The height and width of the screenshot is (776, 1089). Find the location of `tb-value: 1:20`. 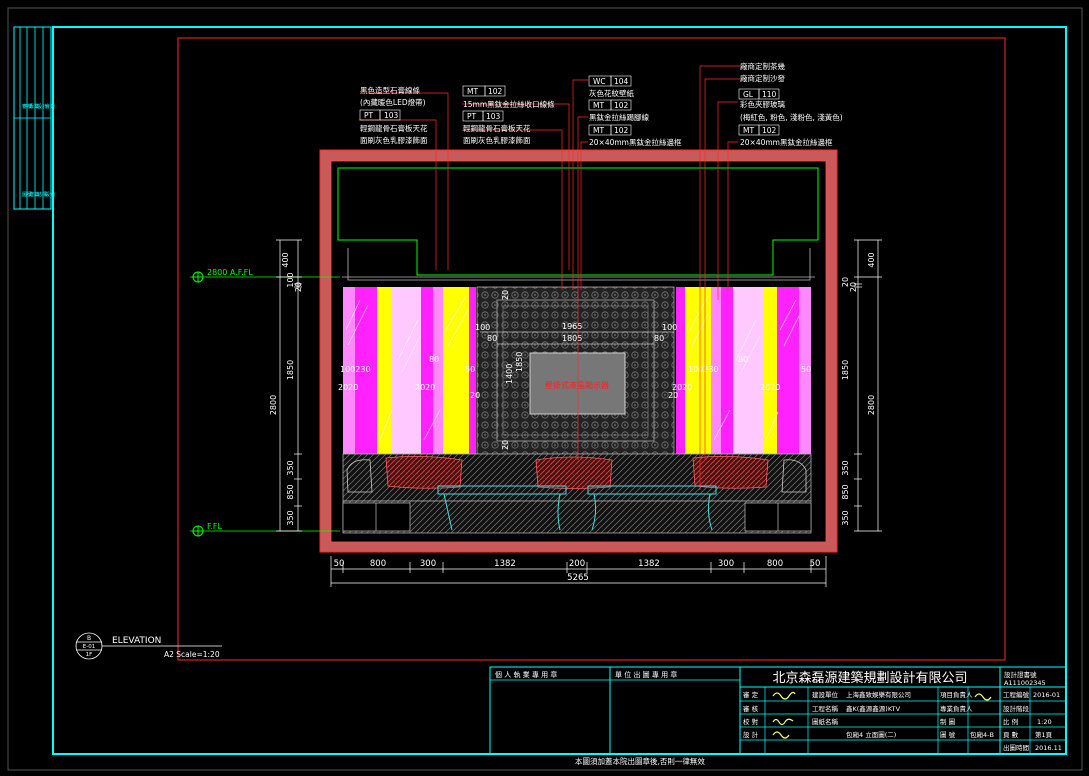

tb-value: 1:20 is located at coordinates (1044, 722).